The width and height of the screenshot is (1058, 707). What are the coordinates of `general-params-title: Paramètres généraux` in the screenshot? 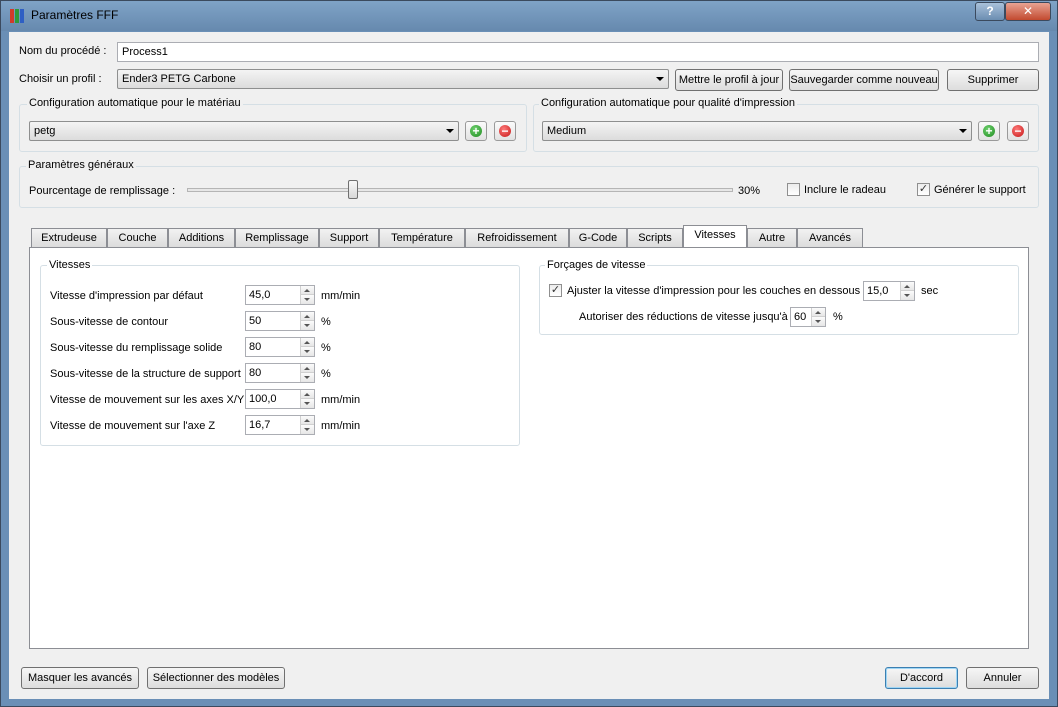 It's located at (81, 165).